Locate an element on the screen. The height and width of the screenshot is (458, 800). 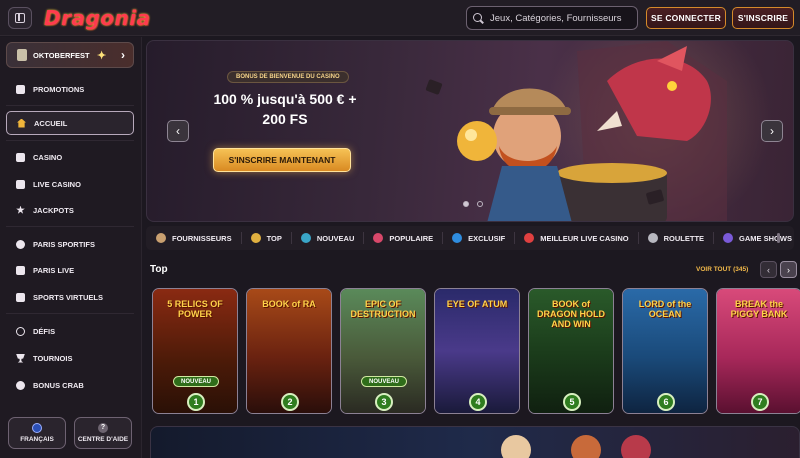
search-box is located at coordinates (552, 18).